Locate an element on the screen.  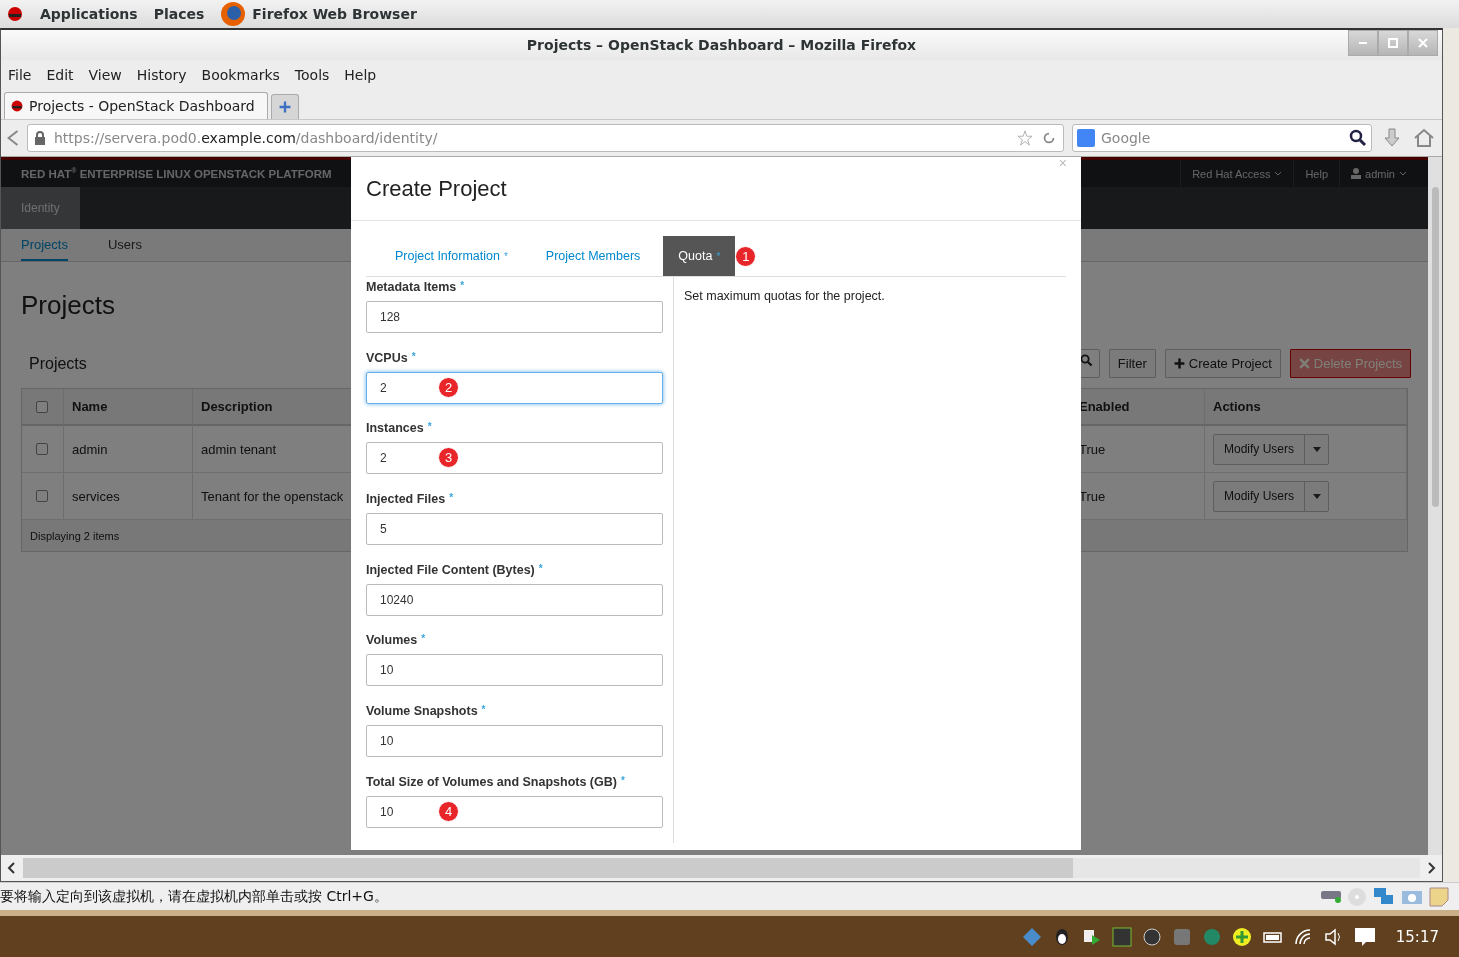
field-label: Total Size of Volumes and Snapshots (GB) is located at coordinates (491, 781).